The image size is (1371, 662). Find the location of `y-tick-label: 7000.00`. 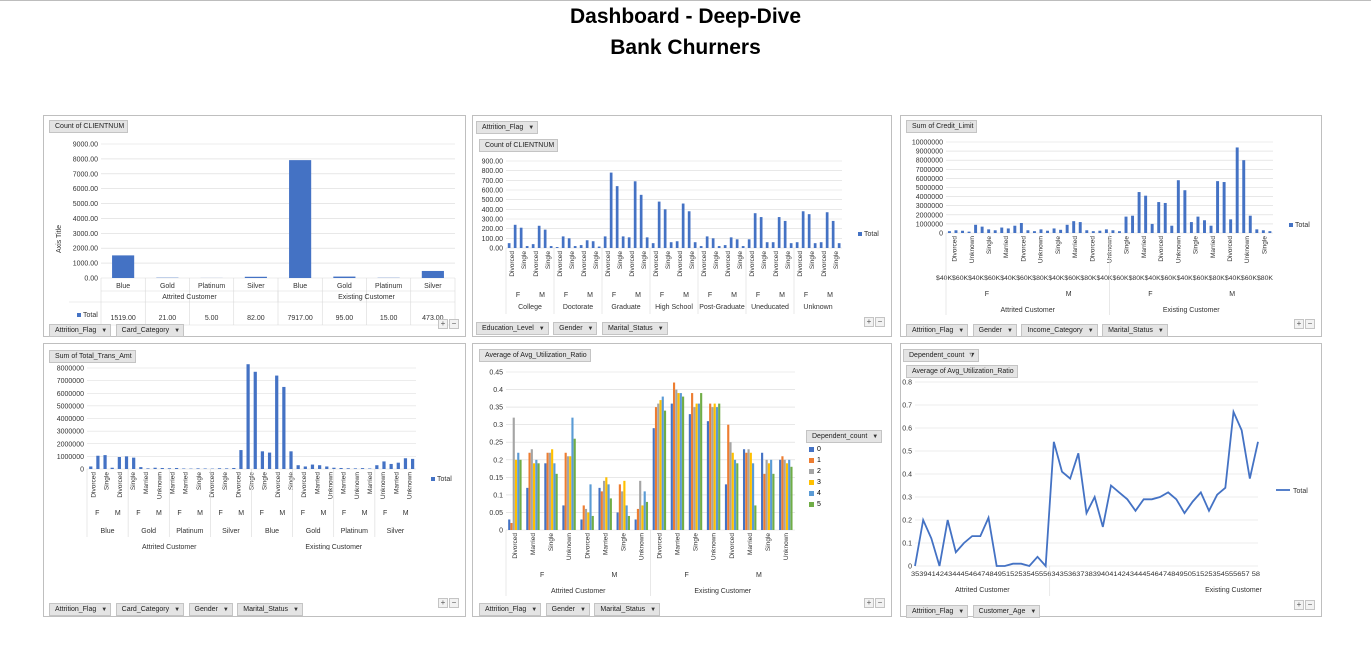

y-tick-label: 7000.00 is located at coordinates (85, 174).